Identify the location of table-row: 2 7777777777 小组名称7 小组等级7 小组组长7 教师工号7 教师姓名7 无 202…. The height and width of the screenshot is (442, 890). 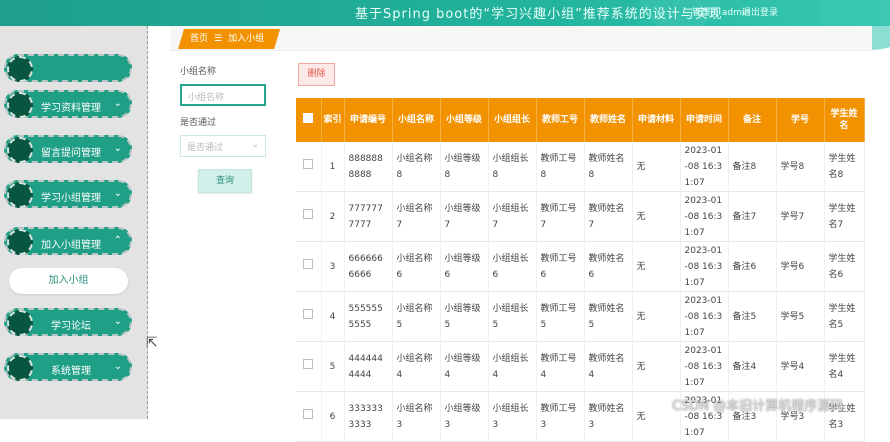
(580, 216).